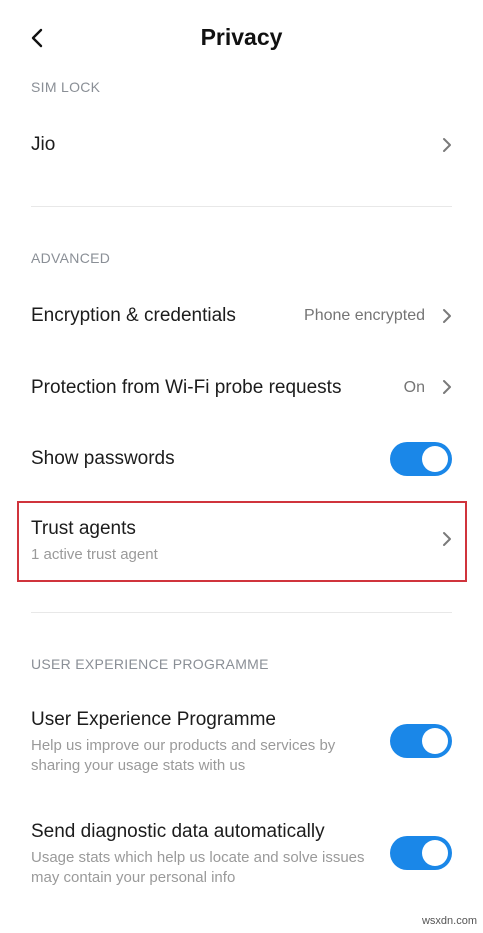 Image resolution: width=483 pixels, height=933 pixels. I want to click on sim-lock-jio-label: Jio, so click(43, 144).